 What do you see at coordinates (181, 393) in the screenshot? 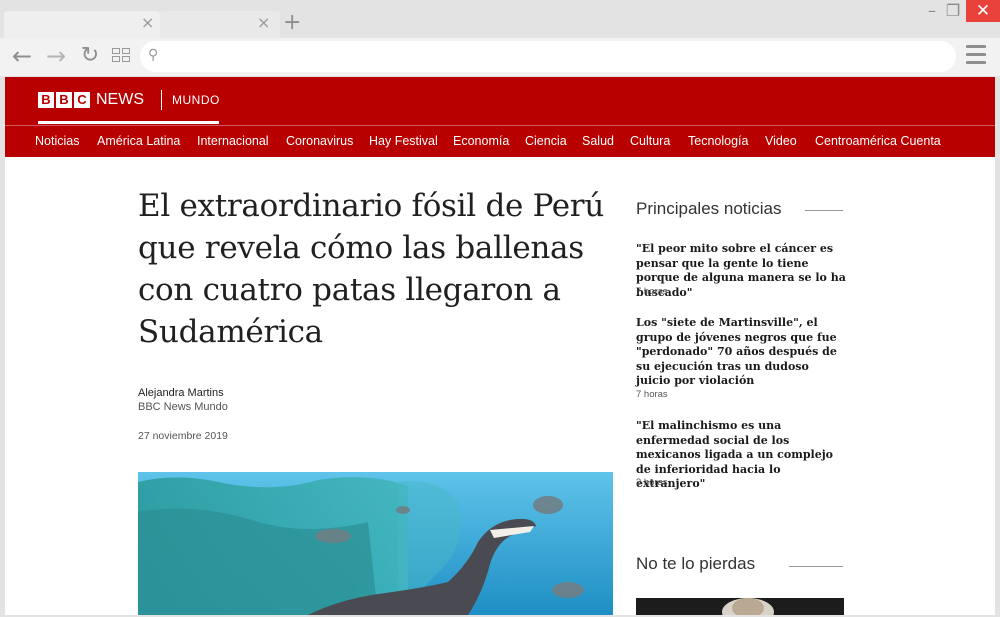
I see `article-author: Alejandra Martins` at bounding box center [181, 393].